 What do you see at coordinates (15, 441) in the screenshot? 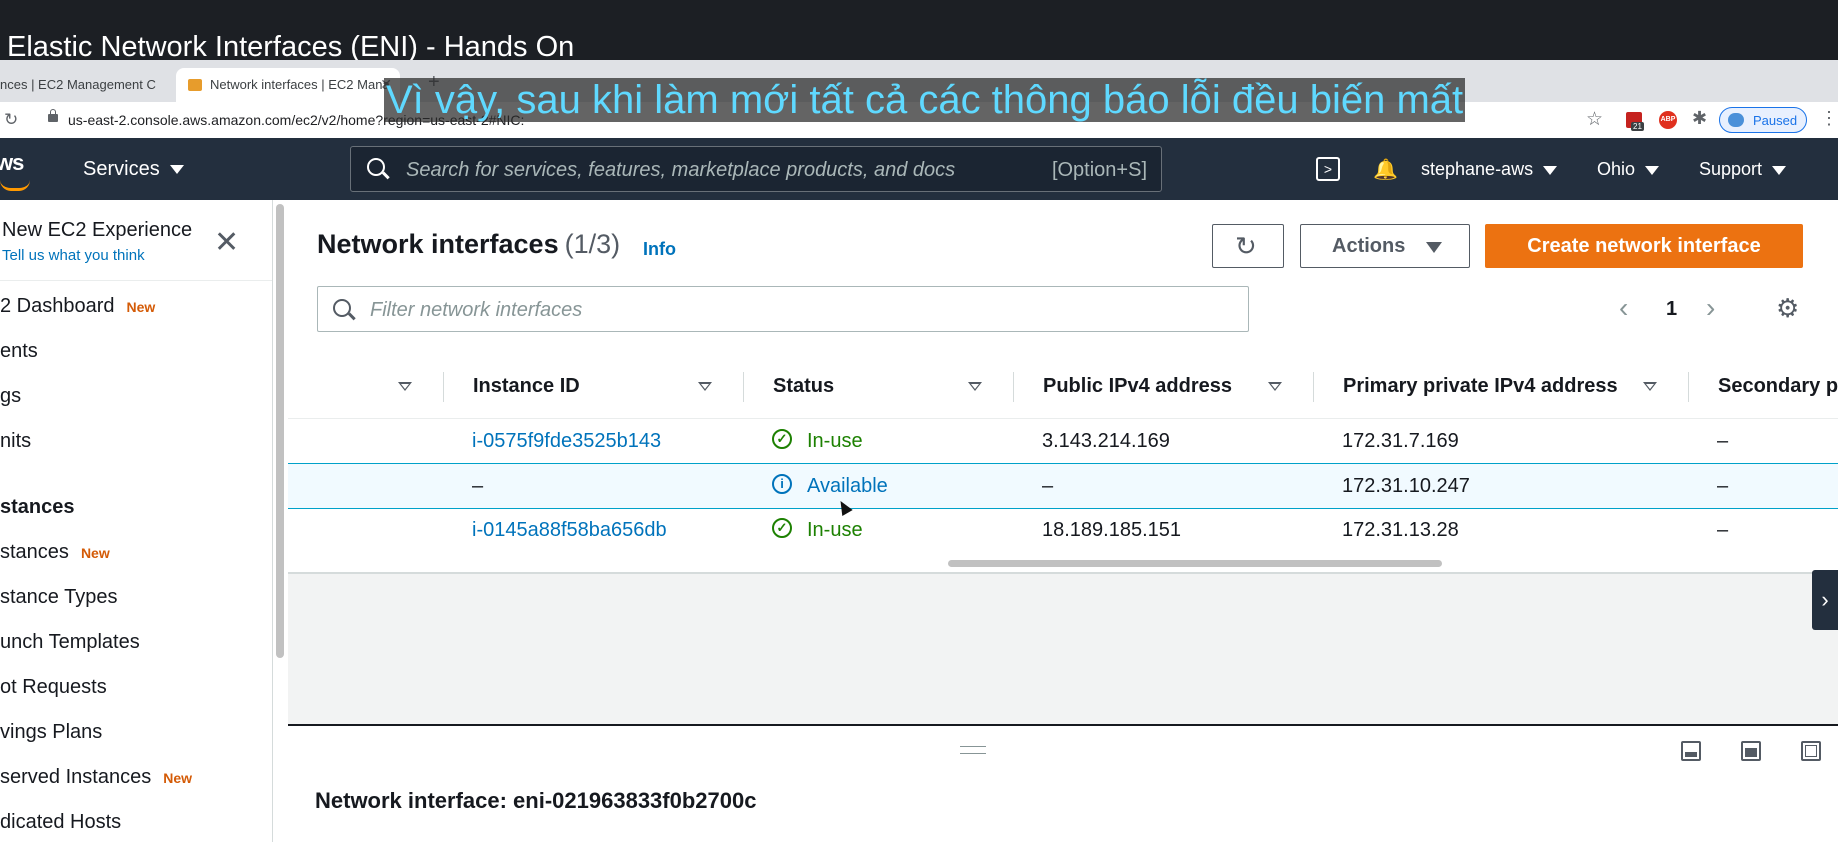
I see `sidebar-item-limits: nits` at bounding box center [15, 441].